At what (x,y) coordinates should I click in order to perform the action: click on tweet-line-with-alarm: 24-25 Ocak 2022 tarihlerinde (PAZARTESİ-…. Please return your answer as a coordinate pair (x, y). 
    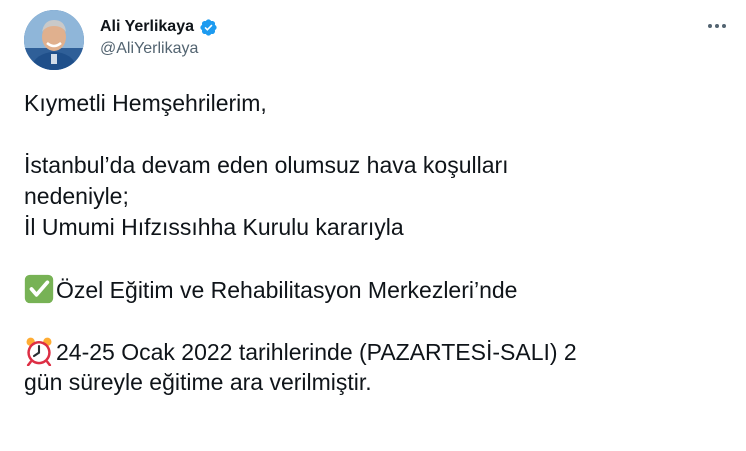
    Looking at the image, I should click on (377, 351).